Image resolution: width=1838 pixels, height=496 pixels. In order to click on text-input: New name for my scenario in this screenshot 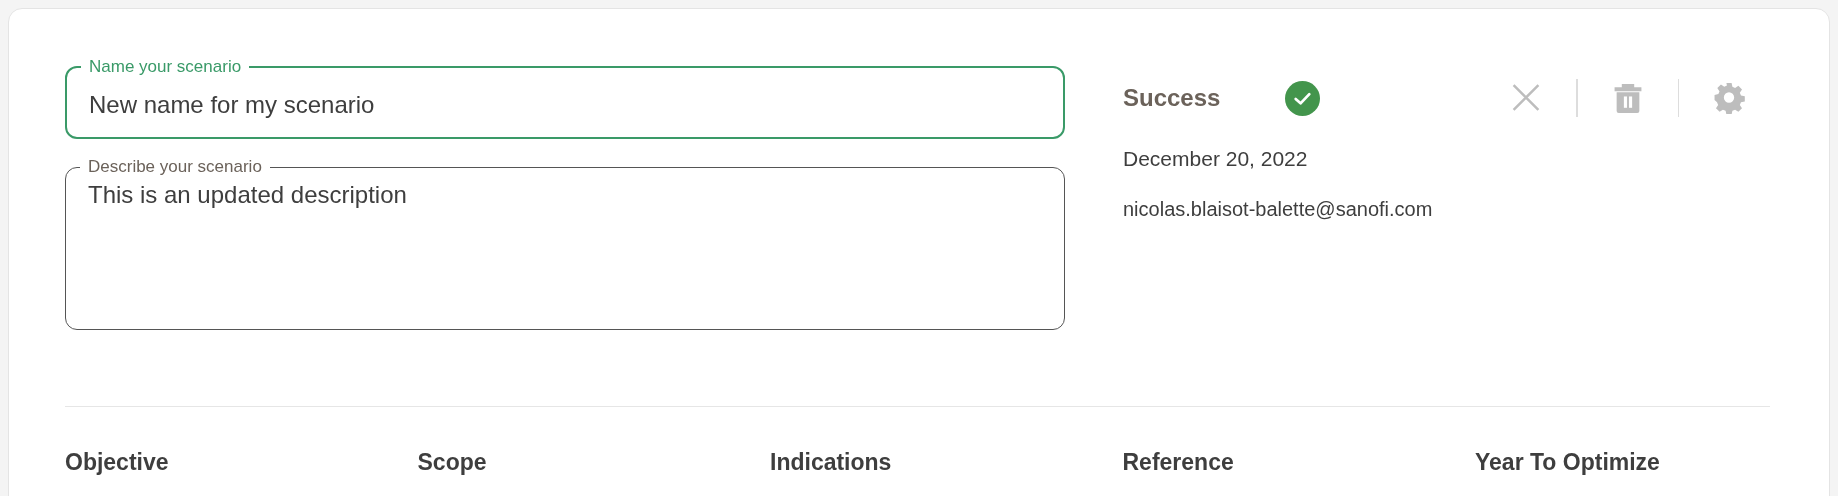, I will do `click(565, 105)`.